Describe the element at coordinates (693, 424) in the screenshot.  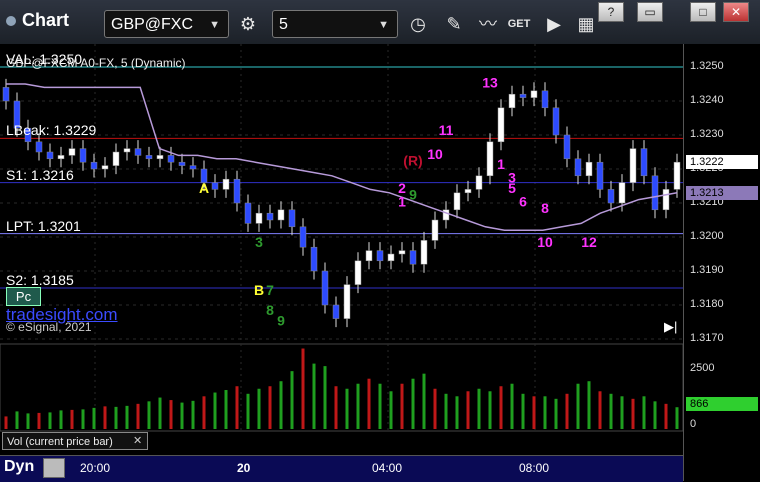
I see `volume-tick-label: 0` at that location.